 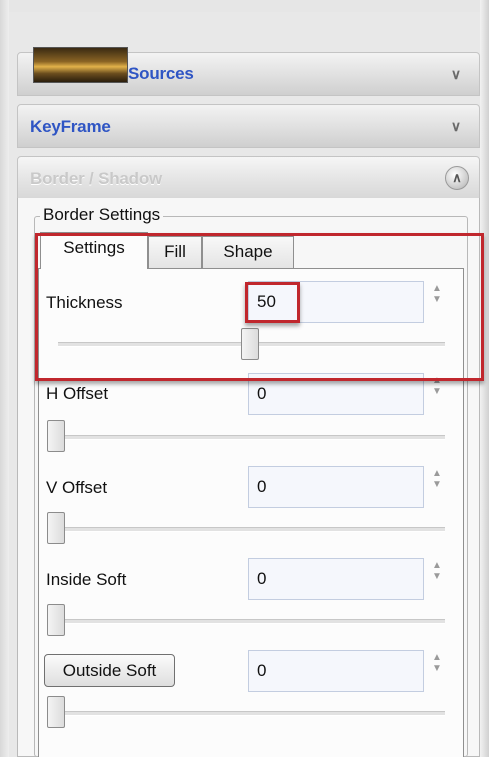 I want to click on thickness-spin-arrows-icon: ▲ ▼, so click(x=437, y=303).